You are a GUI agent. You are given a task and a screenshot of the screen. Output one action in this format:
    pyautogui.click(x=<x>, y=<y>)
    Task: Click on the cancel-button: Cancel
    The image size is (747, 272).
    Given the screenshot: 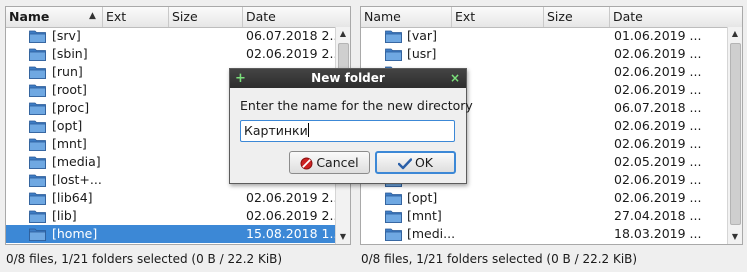 What is the action you would take?
    pyautogui.click(x=329, y=162)
    